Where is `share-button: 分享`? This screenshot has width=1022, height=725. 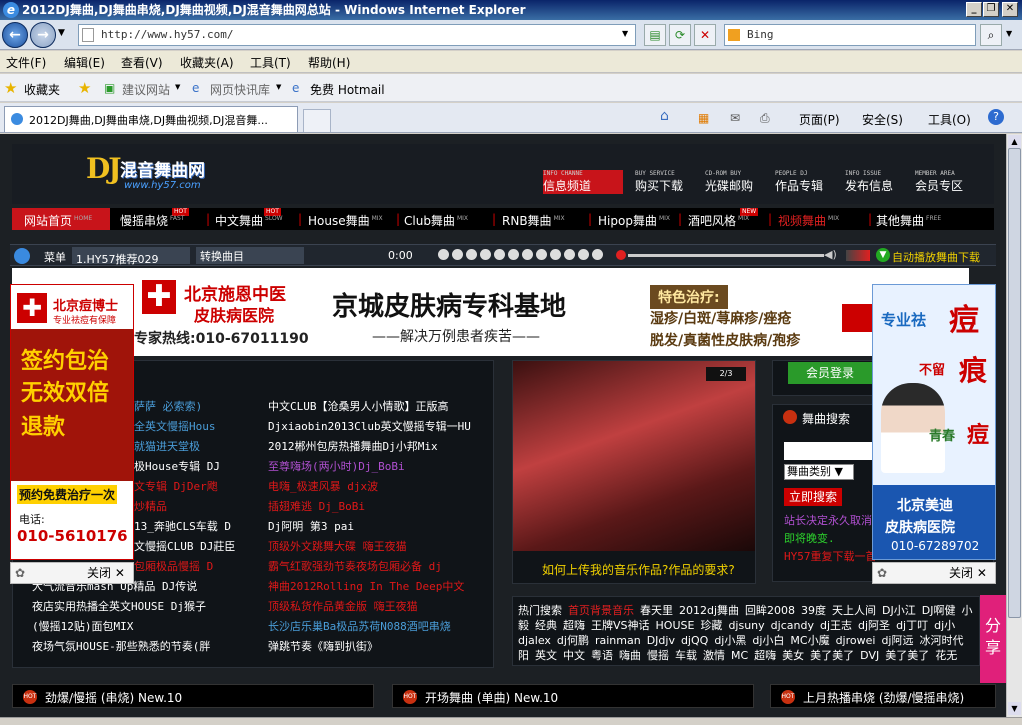 share-button: 分享 is located at coordinates (993, 639).